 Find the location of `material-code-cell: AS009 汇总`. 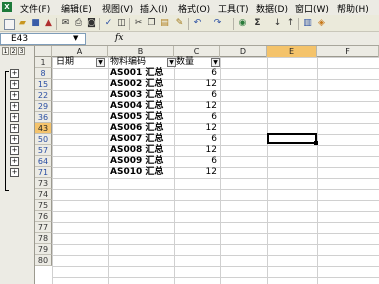

material-code-cell: AS009 汇总 is located at coordinates (141, 161).